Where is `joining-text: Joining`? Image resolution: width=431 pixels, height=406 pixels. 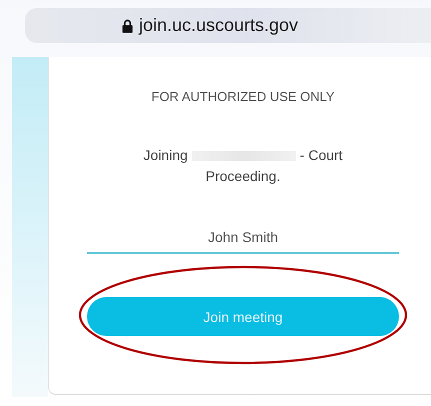 joining-text: Joining is located at coordinates (165, 155).